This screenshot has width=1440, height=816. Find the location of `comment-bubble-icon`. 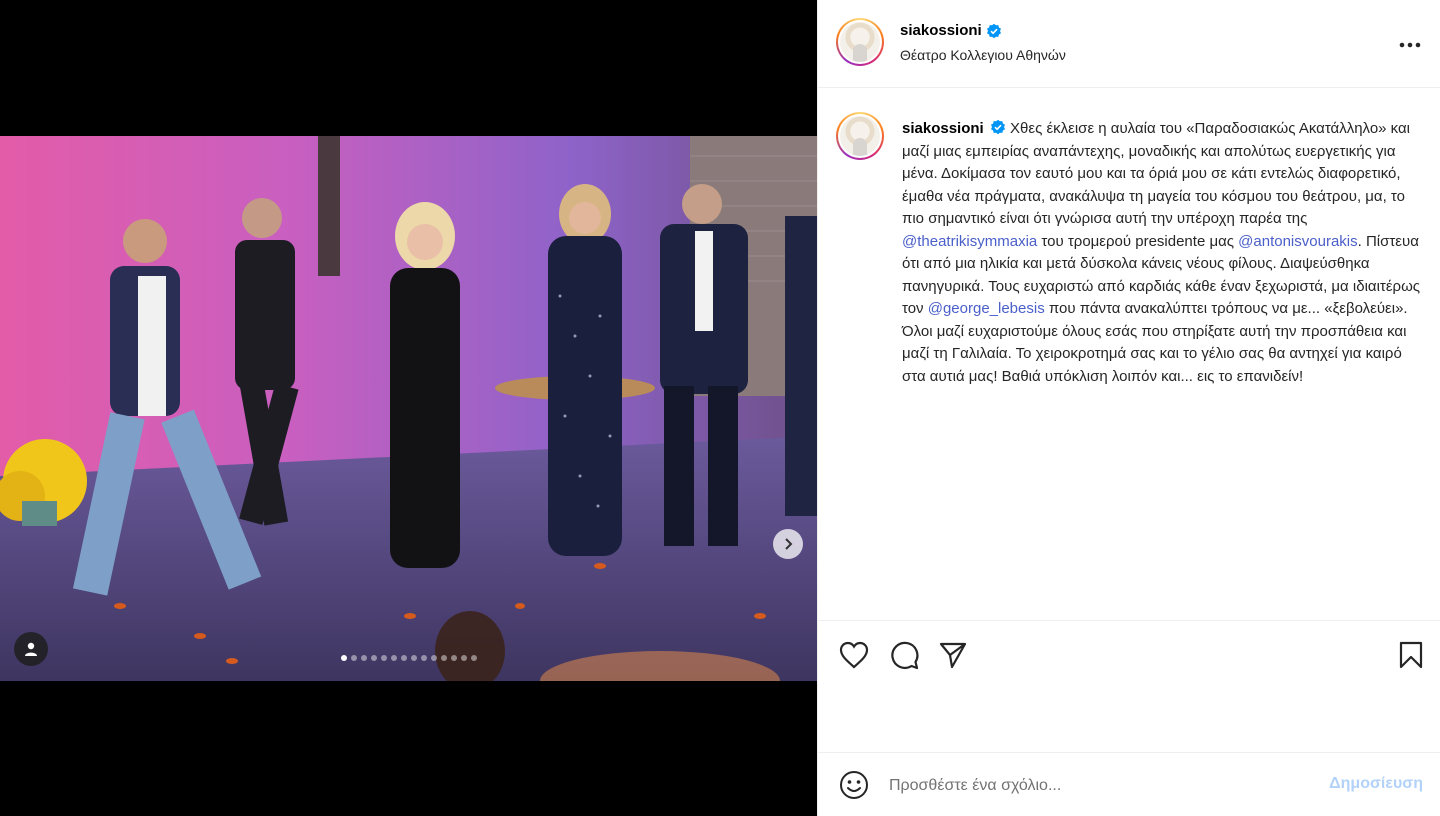

comment-bubble-icon is located at coordinates (905, 655).